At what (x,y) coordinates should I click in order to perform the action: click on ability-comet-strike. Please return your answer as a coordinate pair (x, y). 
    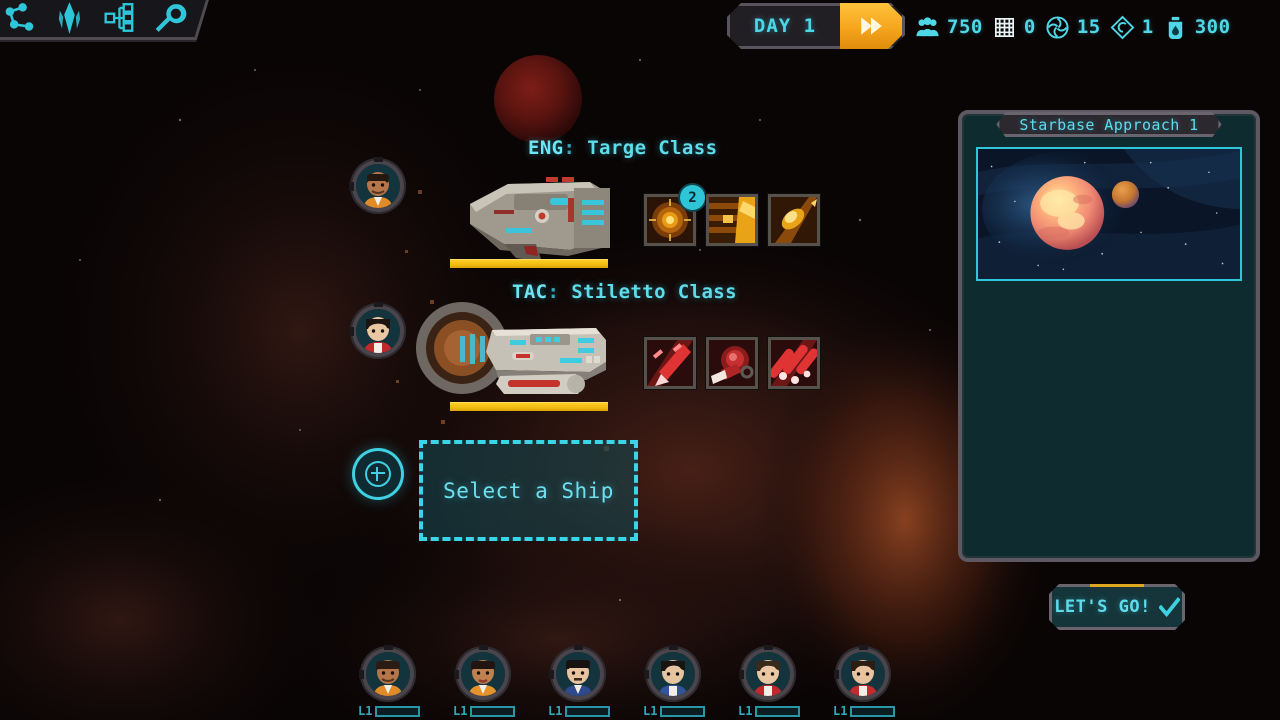
    Looking at the image, I should click on (794, 220).